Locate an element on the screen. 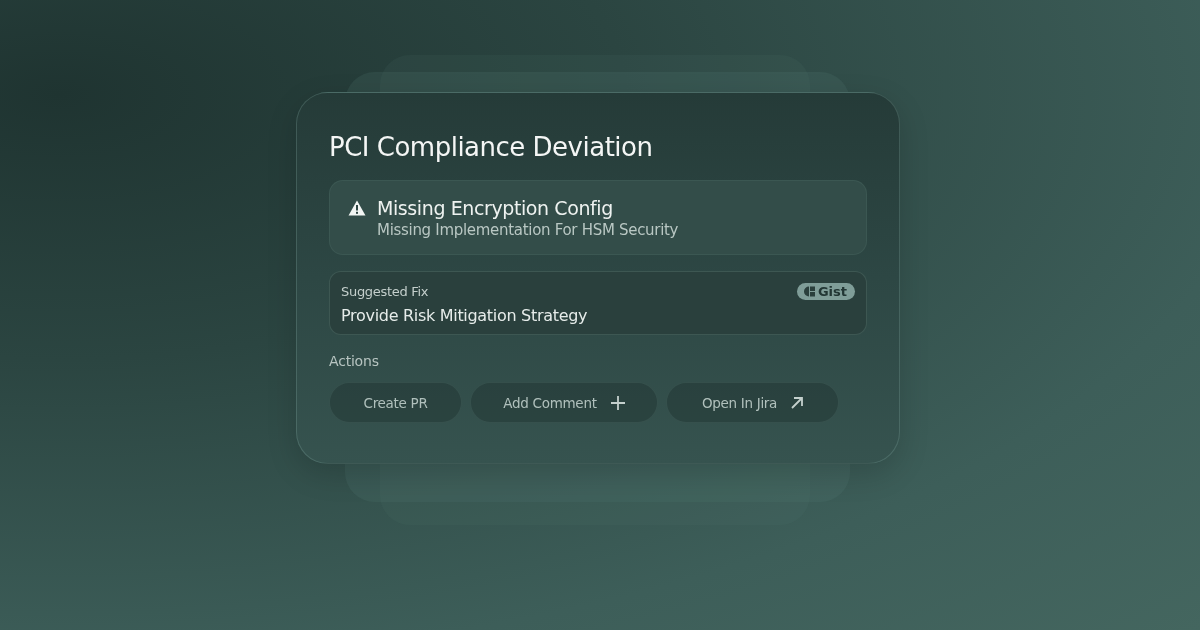 The height and width of the screenshot is (630, 1200). action-button: Open In Jira is located at coordinates (752, 402).